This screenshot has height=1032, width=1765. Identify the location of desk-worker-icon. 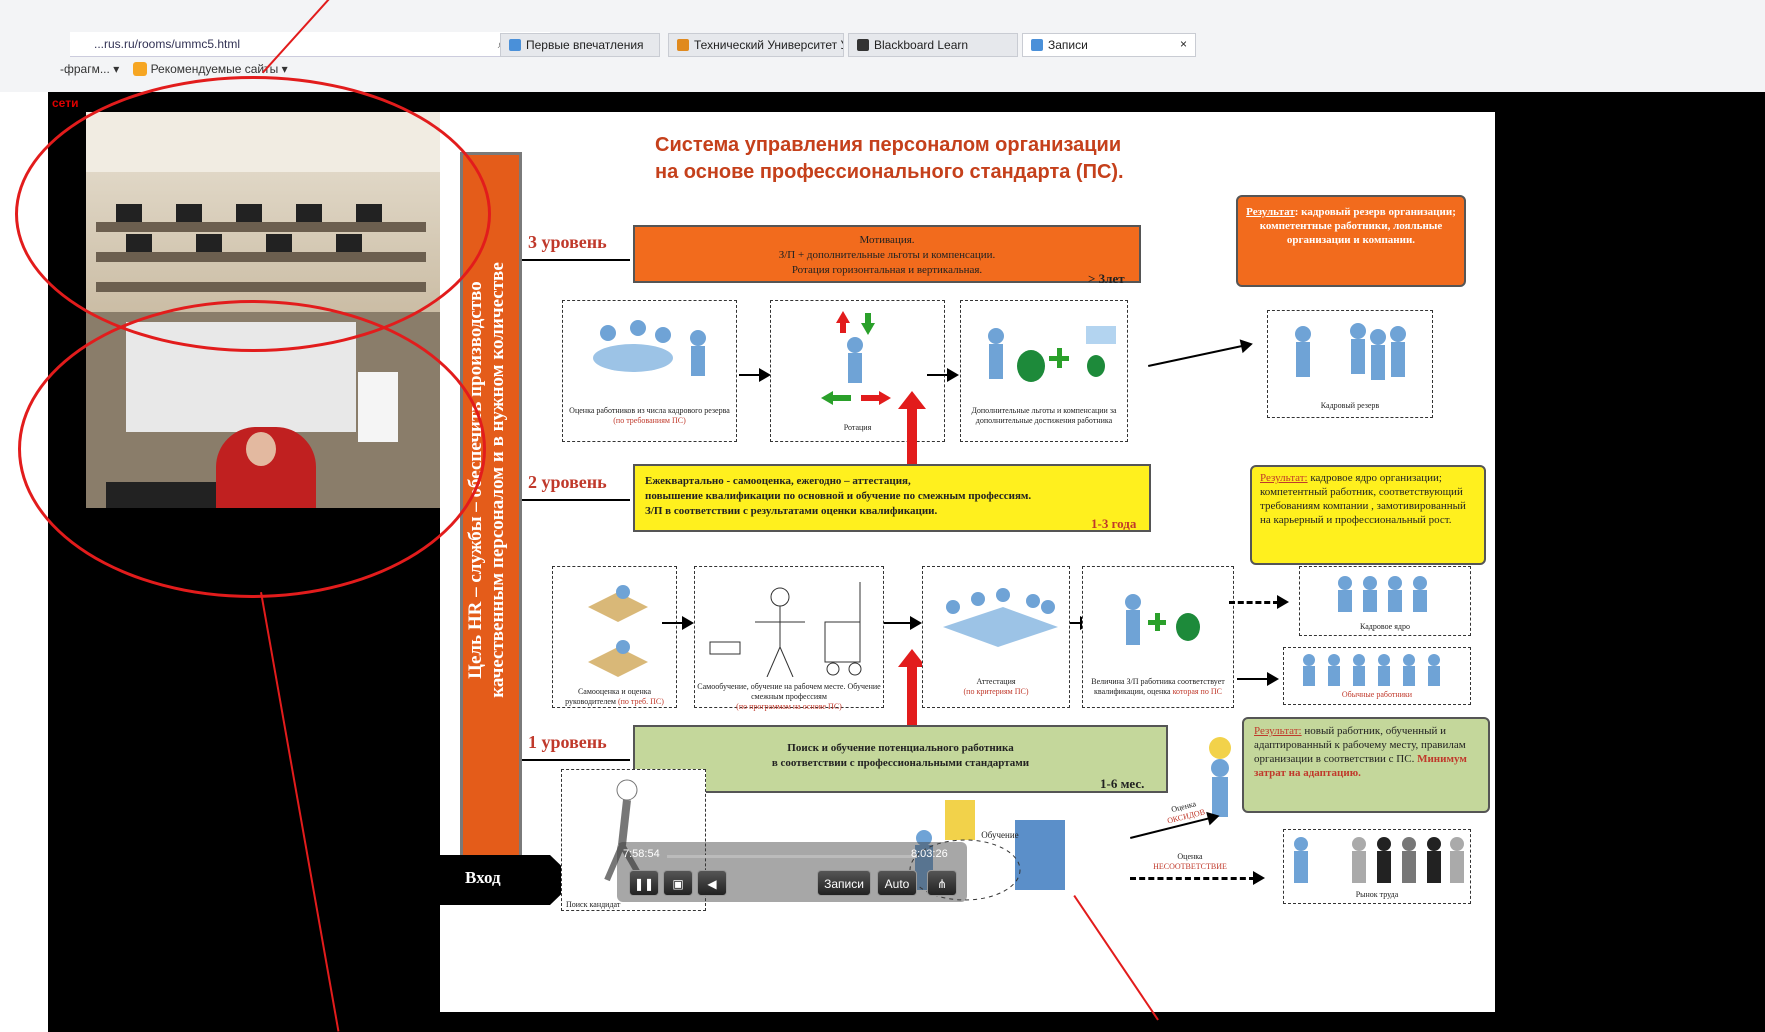
(618, 631).